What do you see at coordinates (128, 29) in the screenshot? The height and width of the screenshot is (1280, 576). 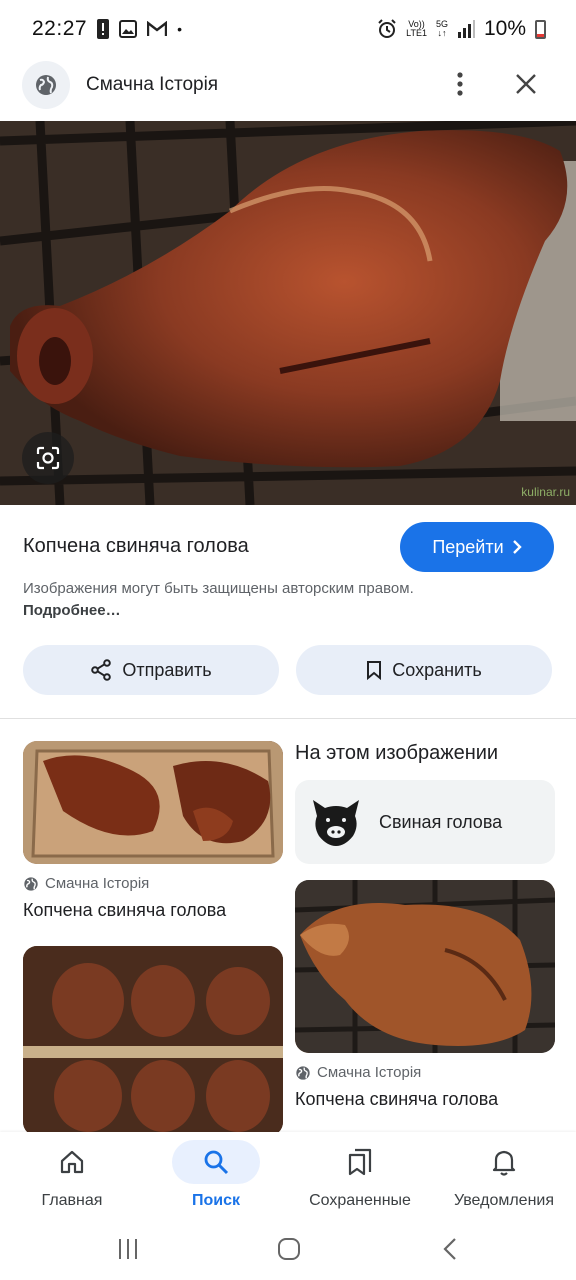 I see `gallery-icon` at bounding box center [128, 29].